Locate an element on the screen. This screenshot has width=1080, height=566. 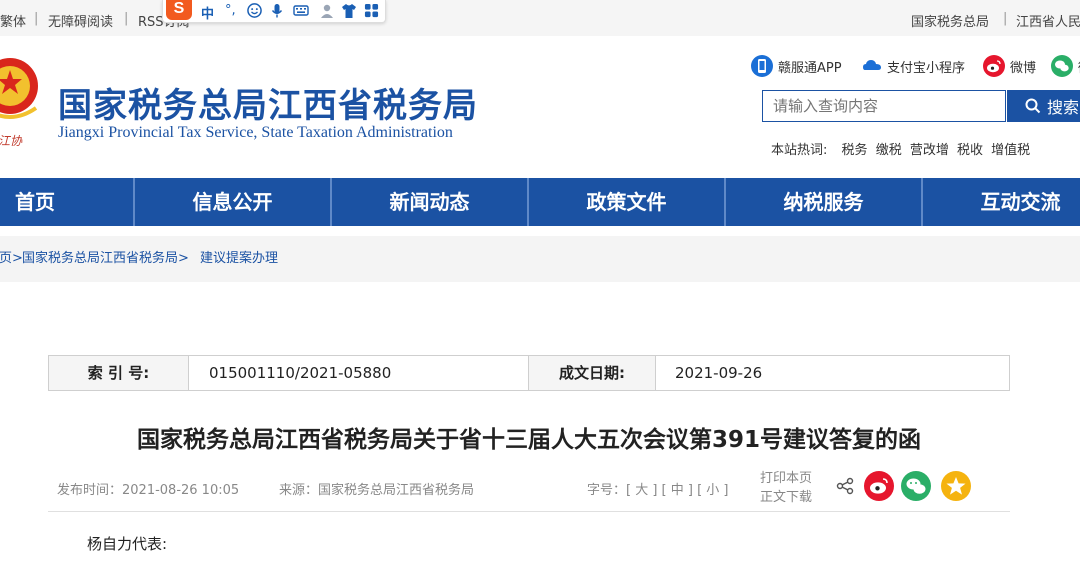
share-wechat-button is located at coordinates (916, 486).